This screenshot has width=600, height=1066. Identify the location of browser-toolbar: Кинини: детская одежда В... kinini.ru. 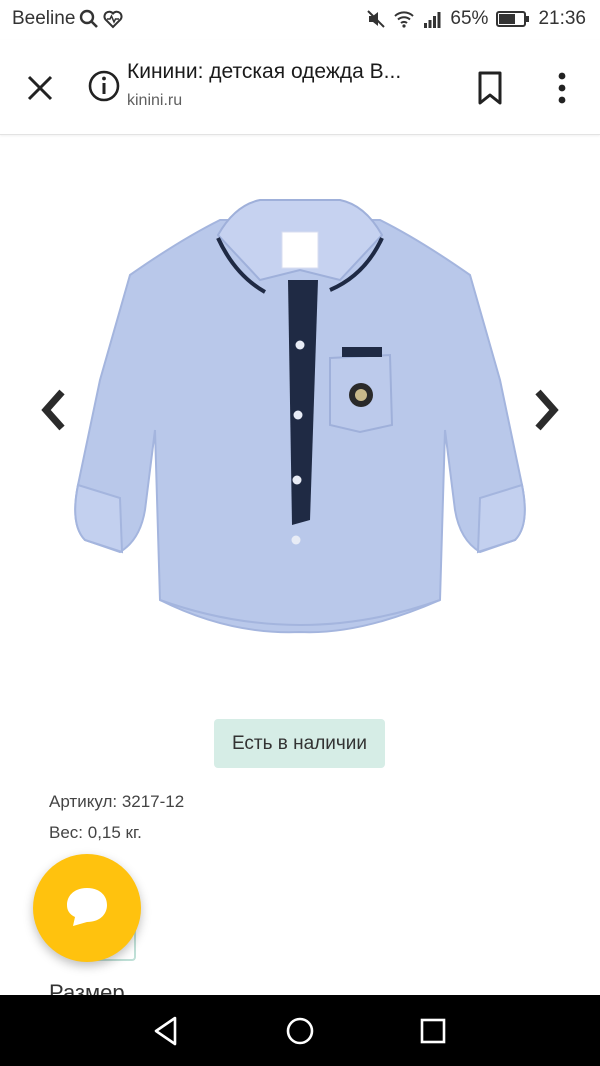
(300, 87).